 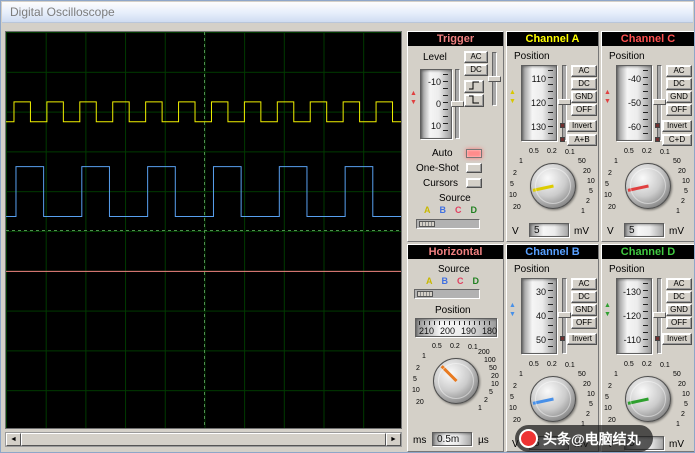 What do you see at coordinates (528, 438) in the screenshot?
I see `toutiao-logo-icon` at bounding box center [528, 438].